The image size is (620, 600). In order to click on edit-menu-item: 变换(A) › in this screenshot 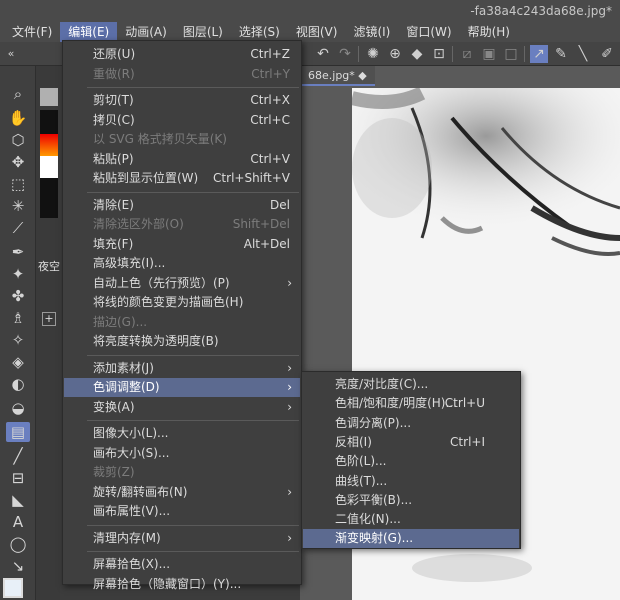, I will do `click(182, 407)`.